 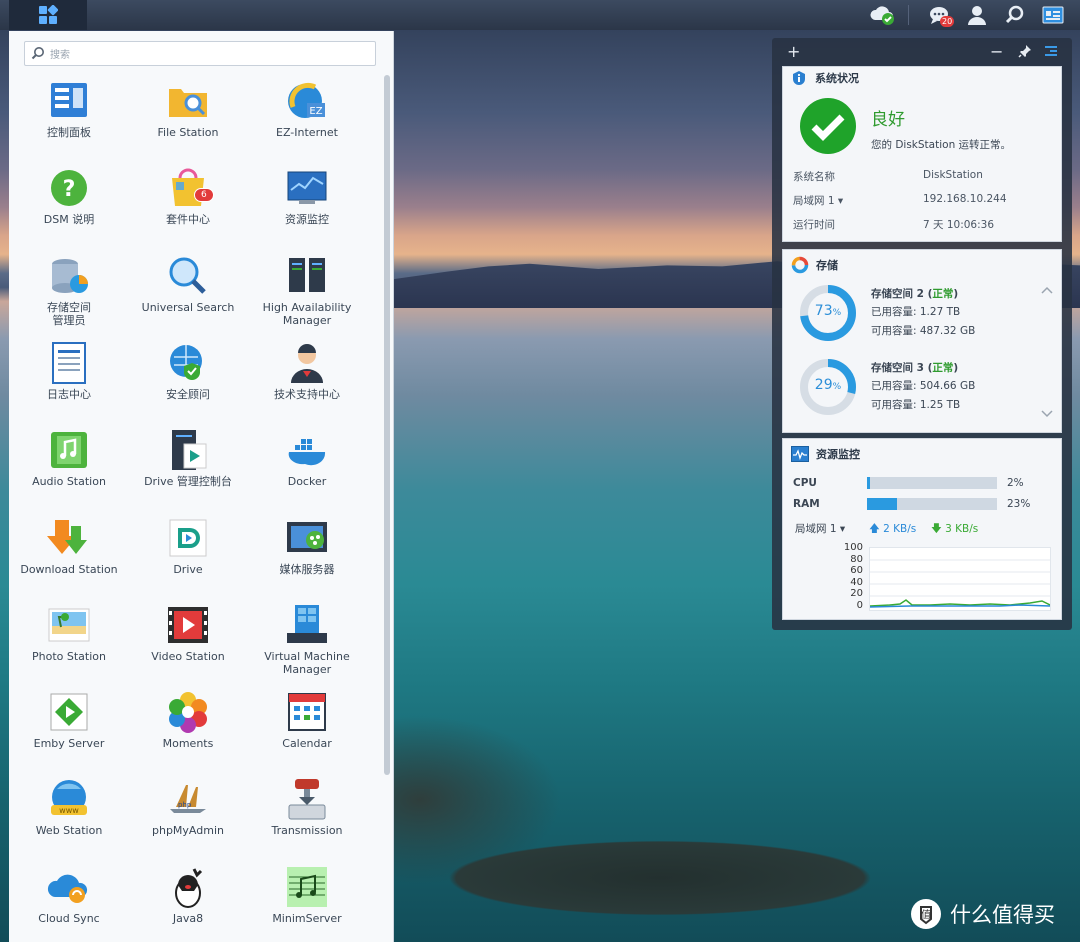 I want to click on app-label: Emby Server, so click(x=69, y=744).